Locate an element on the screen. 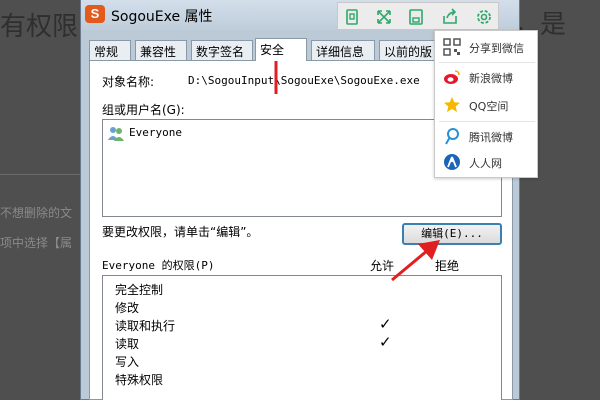  object-name-value: D:\SogouInput\SogouExe\SogouExe.exe is located at coordinates (304, 80).